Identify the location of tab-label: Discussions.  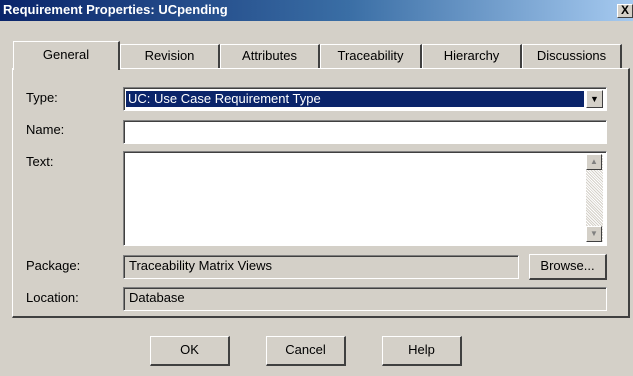
(571, 55).